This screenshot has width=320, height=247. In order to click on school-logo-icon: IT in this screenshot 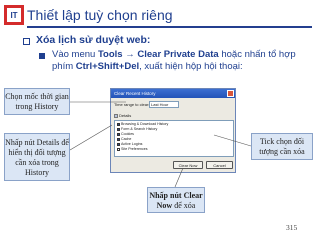, I will do `click(14, 15)`.